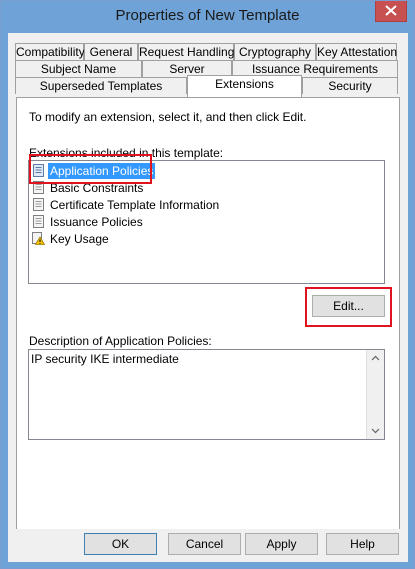 The width and height of the screenshot is (415, 569). I want to click on tab-subject-name: Subject Name, so click(78, 68).